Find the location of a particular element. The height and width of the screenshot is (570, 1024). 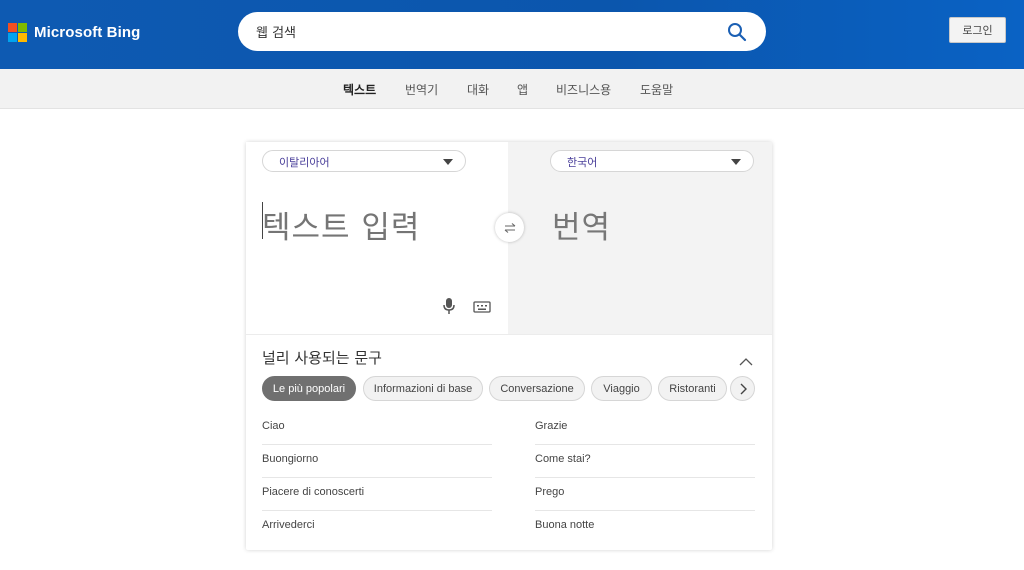

search-box is located at coordinates (502, 31).